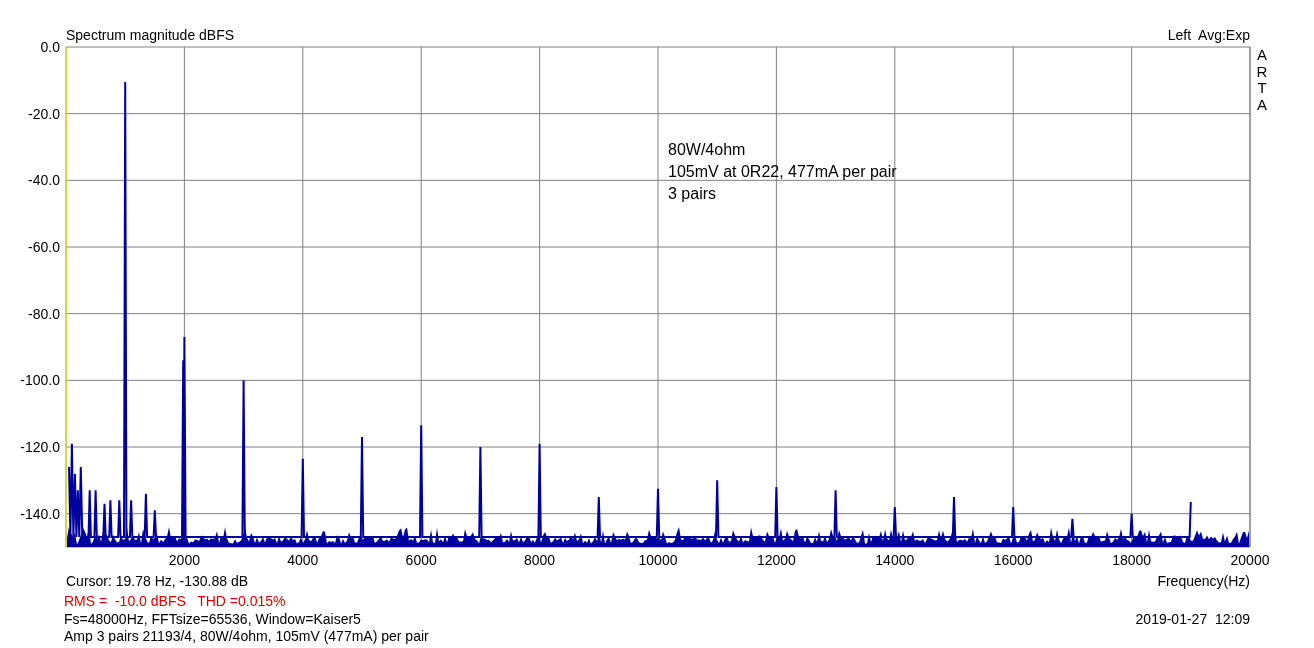 The width and height of the screenshot is (1314, 648). Describe the element at coordinates (150, 35) in the screenshot. I see `chart-title: Spectrum magnitude dBFS` at that location.